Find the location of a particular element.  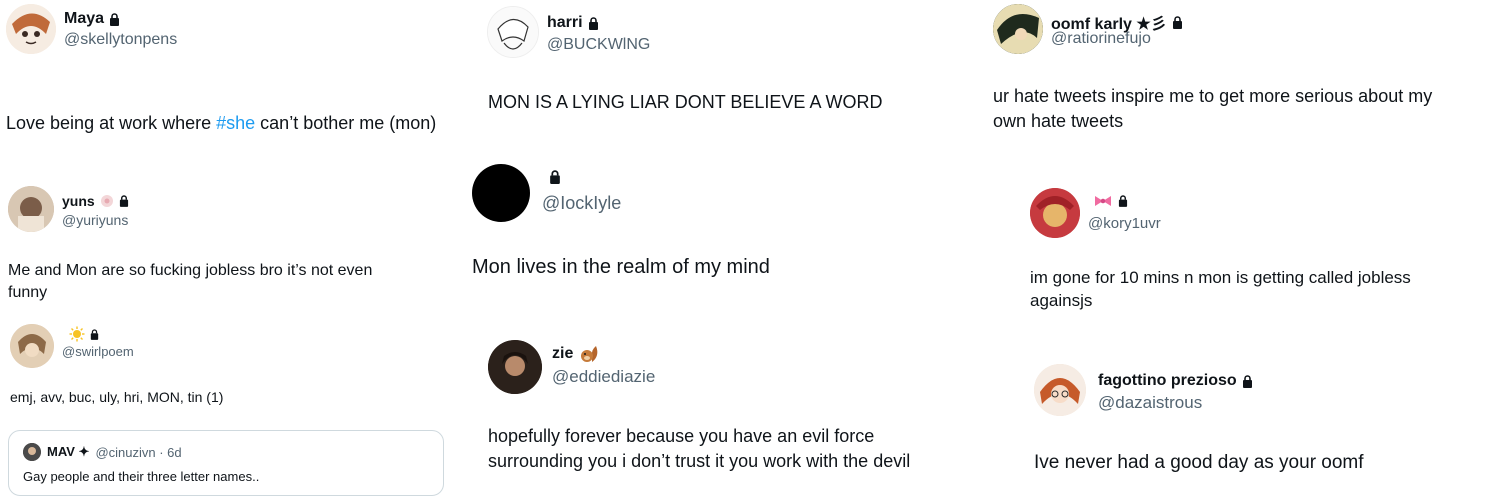

tweet-text: Mon lives in the realm of my mind is located at coordinates (621, 267).